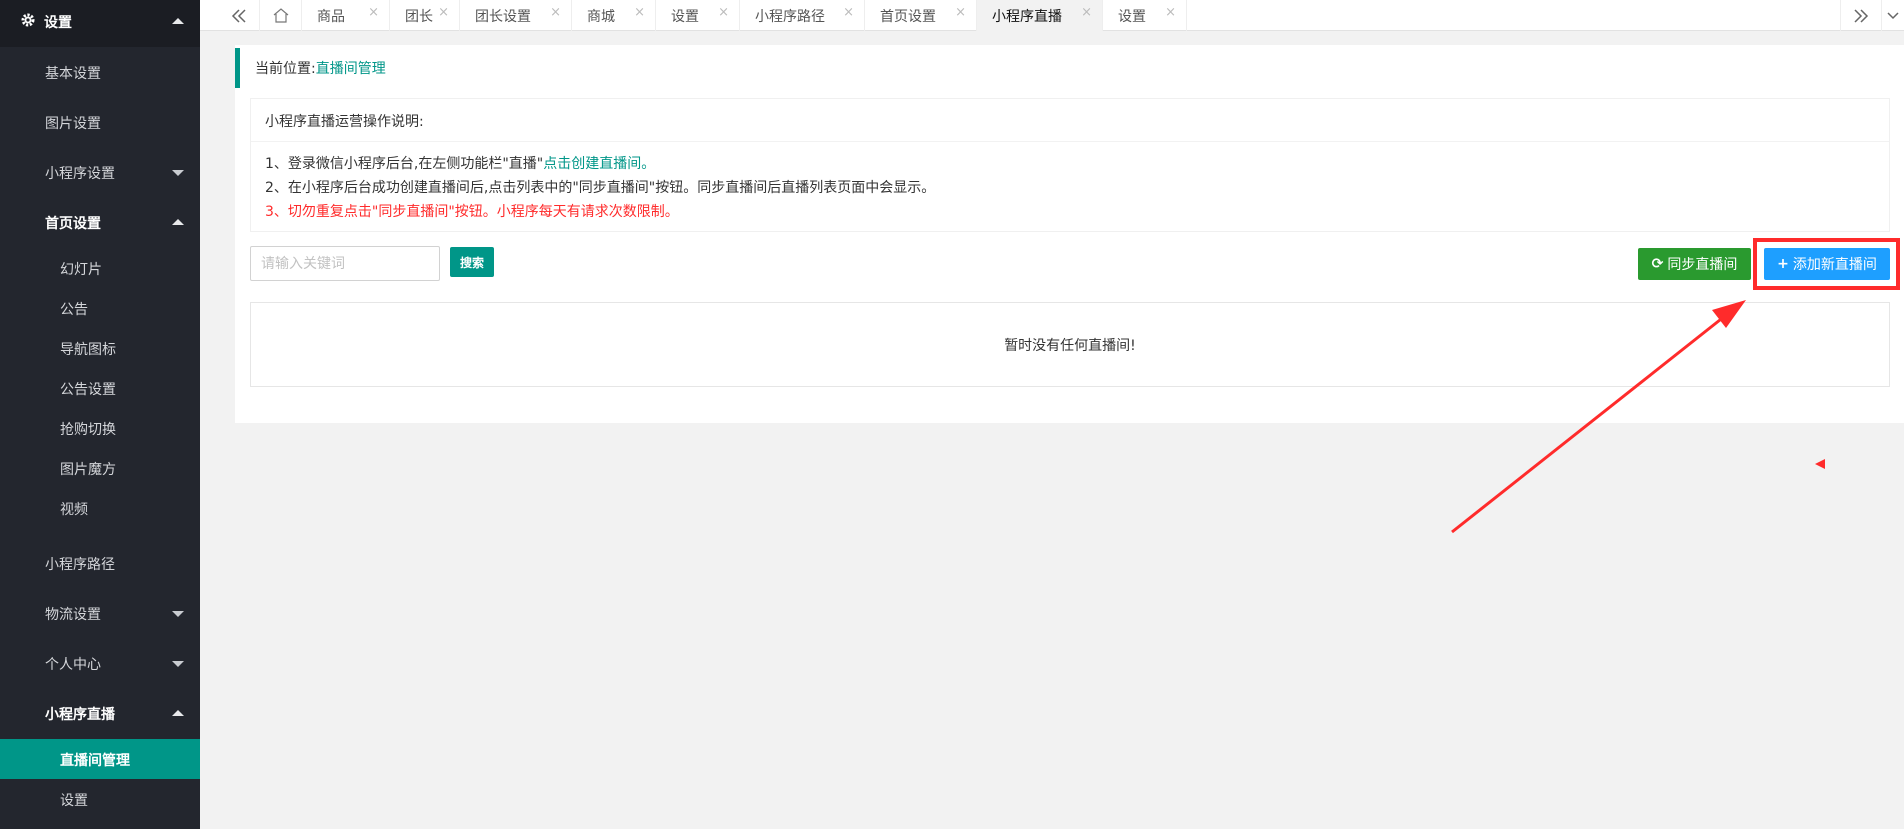 The height and width of the screenshot is (829, 1904). Describe the element at coordinates (73, 615) in the screenshot. I see `sidebar-item-label: 物流设置` at that location.